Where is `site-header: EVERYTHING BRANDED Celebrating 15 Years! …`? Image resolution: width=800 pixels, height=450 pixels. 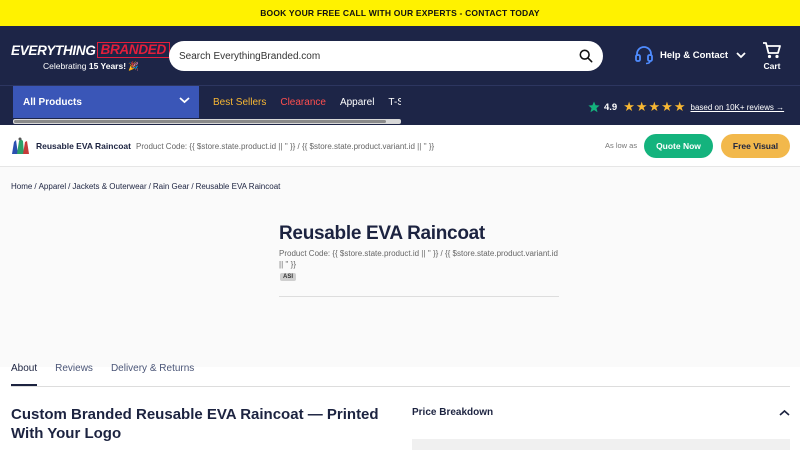
site-header: EVERYTHING BRANDED Celebrating 15 Years! … is located at coordinates (400, 55).